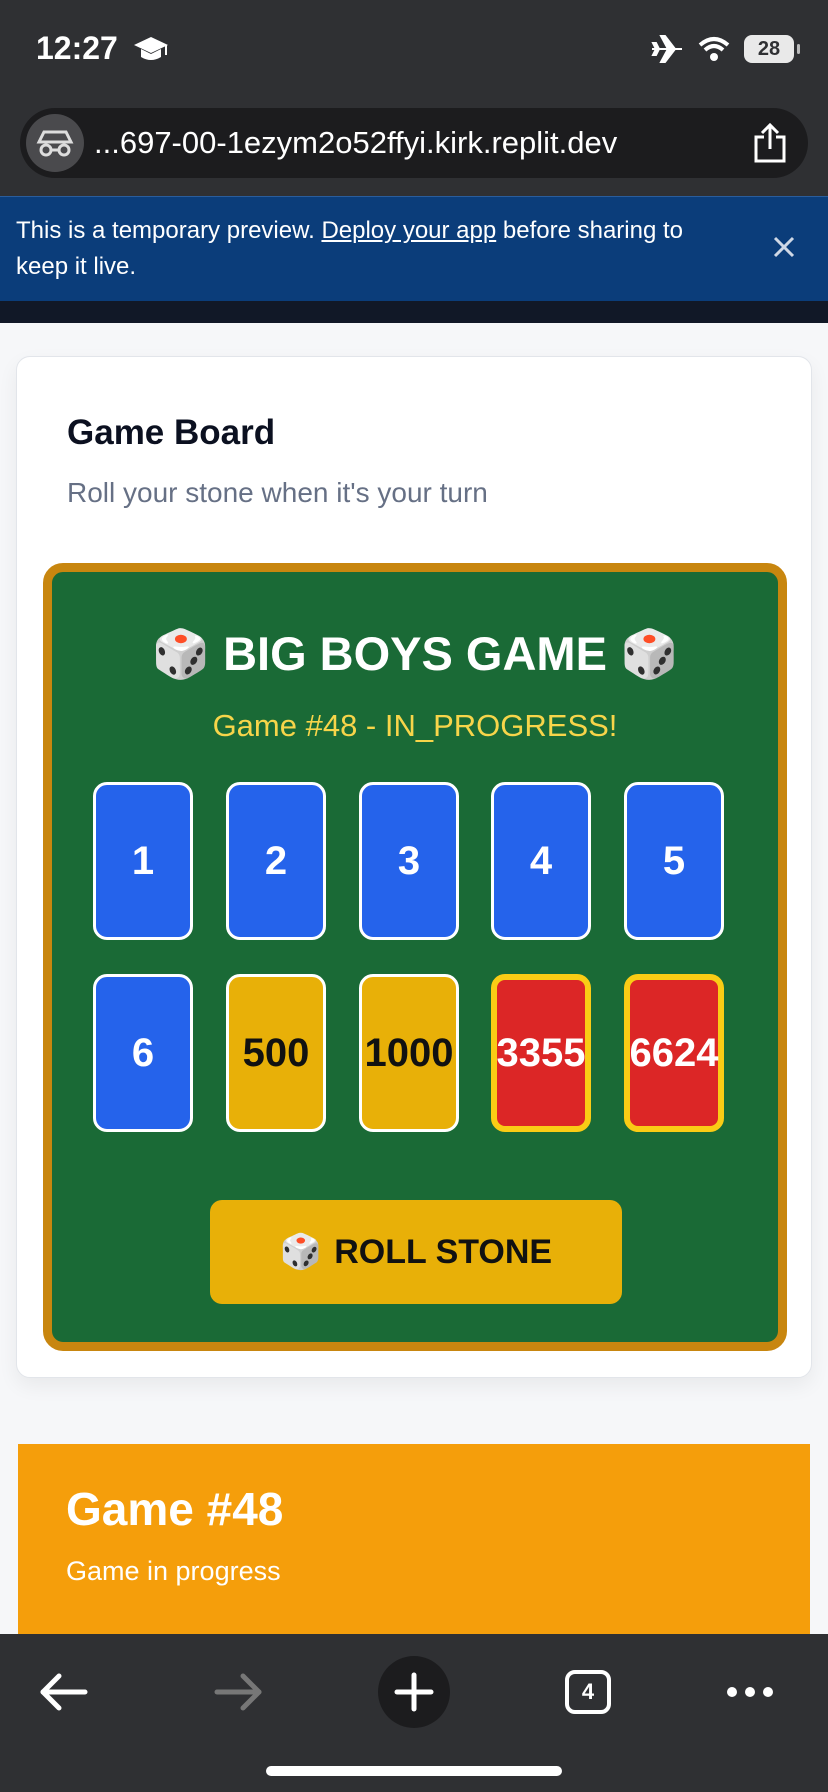 The width and height of the screenshot is (828, 1792). Describe the element at coordinates (714, 49) in the screenshot. I see `wifi-icon` at that location.